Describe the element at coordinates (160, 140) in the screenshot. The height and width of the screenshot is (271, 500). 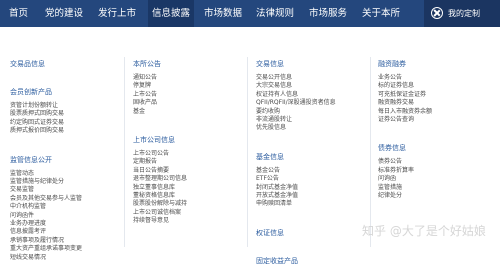
I see `section-title: 上市公司信息` at that location.